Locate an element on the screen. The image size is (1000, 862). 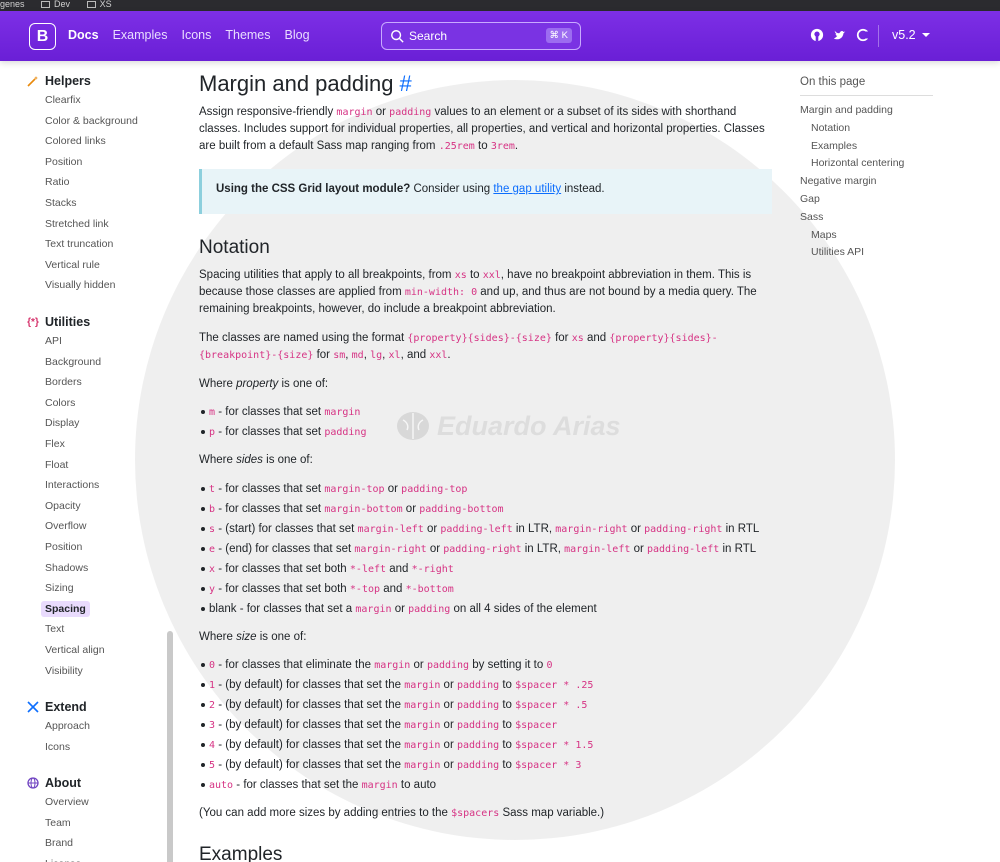
sidebar-item-text-truncation: Text truncation is located at coordinates (97, 244).